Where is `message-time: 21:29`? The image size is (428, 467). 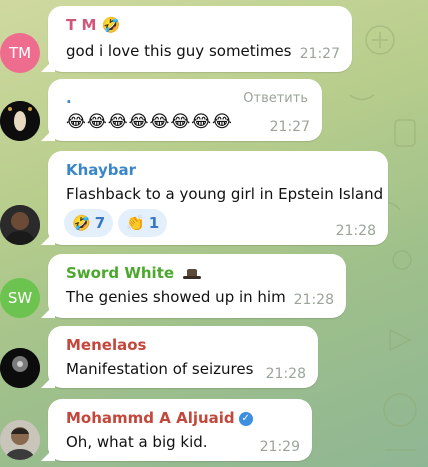 message-time: 21:29 is located at coordinates (279, 447).